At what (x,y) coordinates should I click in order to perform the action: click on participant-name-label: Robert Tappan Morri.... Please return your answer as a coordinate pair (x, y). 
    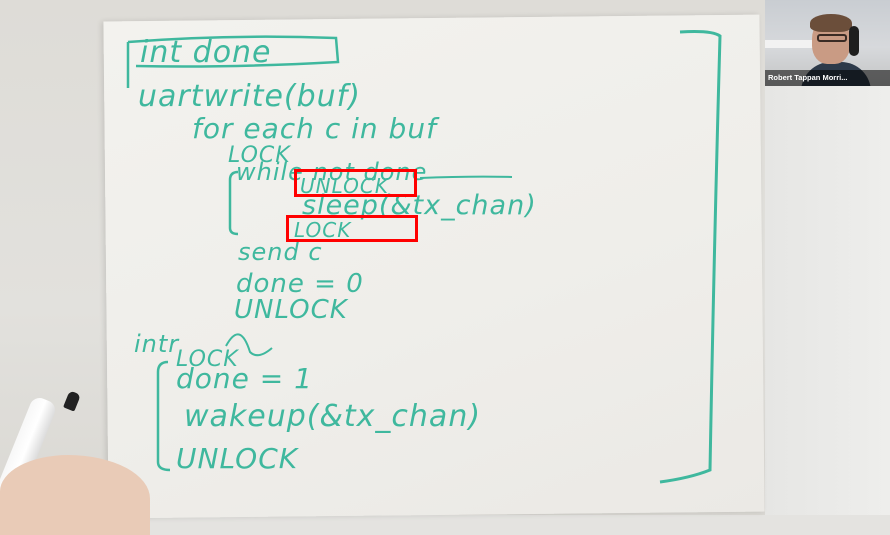
    Looking at the image, I should click on (827, 78).